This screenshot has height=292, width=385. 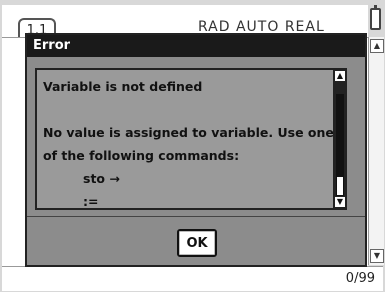 I want to click on dialog-titlebar: Error, so click(x=196, y=46).